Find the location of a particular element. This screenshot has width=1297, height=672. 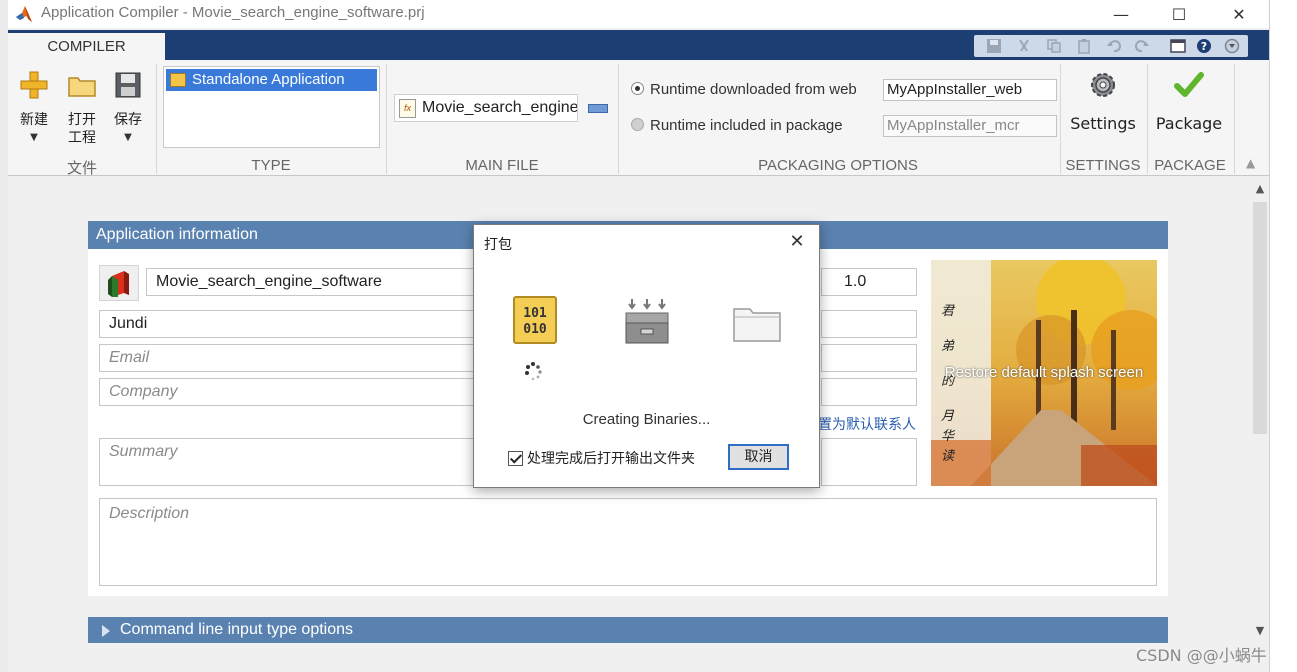

company-field: Company is located at coordinates (289, 392).